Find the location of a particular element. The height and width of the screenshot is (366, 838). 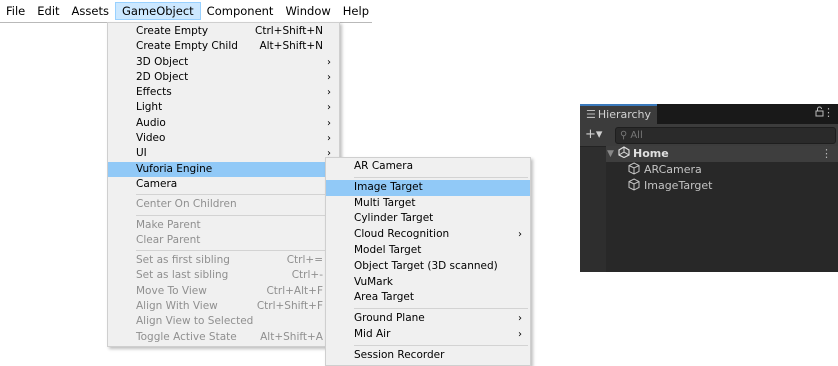

menu-item-audio: Audio › is located at coordinates (223, 123).